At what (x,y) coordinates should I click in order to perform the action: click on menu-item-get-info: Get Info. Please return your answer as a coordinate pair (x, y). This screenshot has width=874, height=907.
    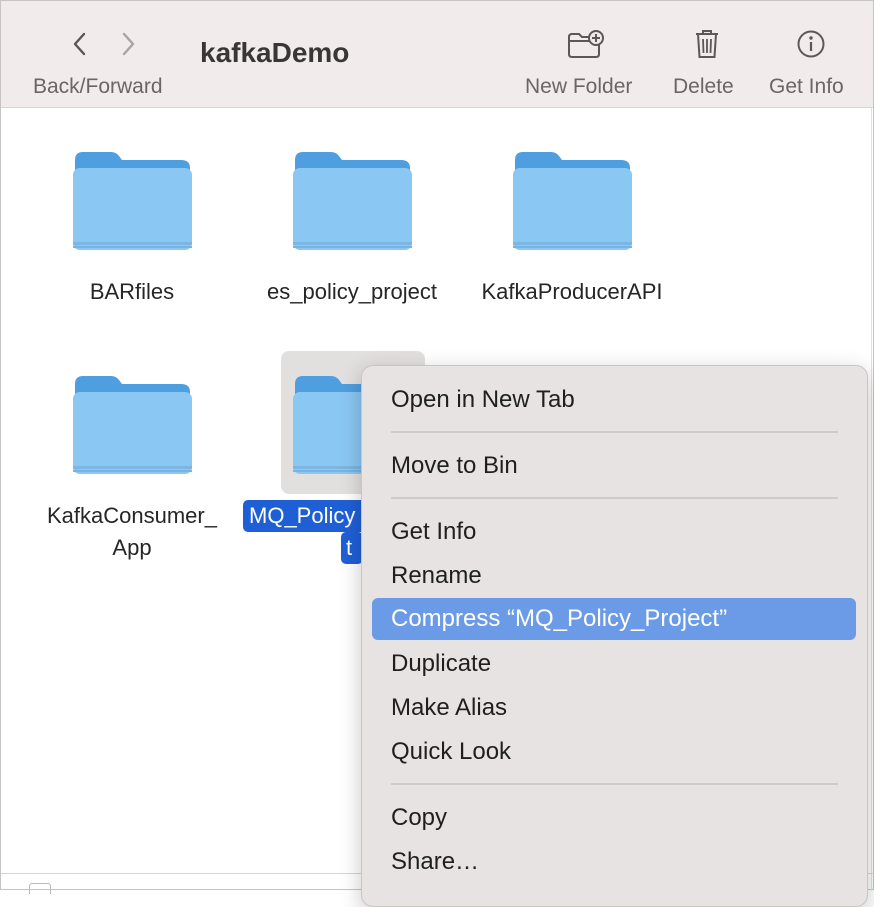
    Looking at the image, I should click on (614, 532).